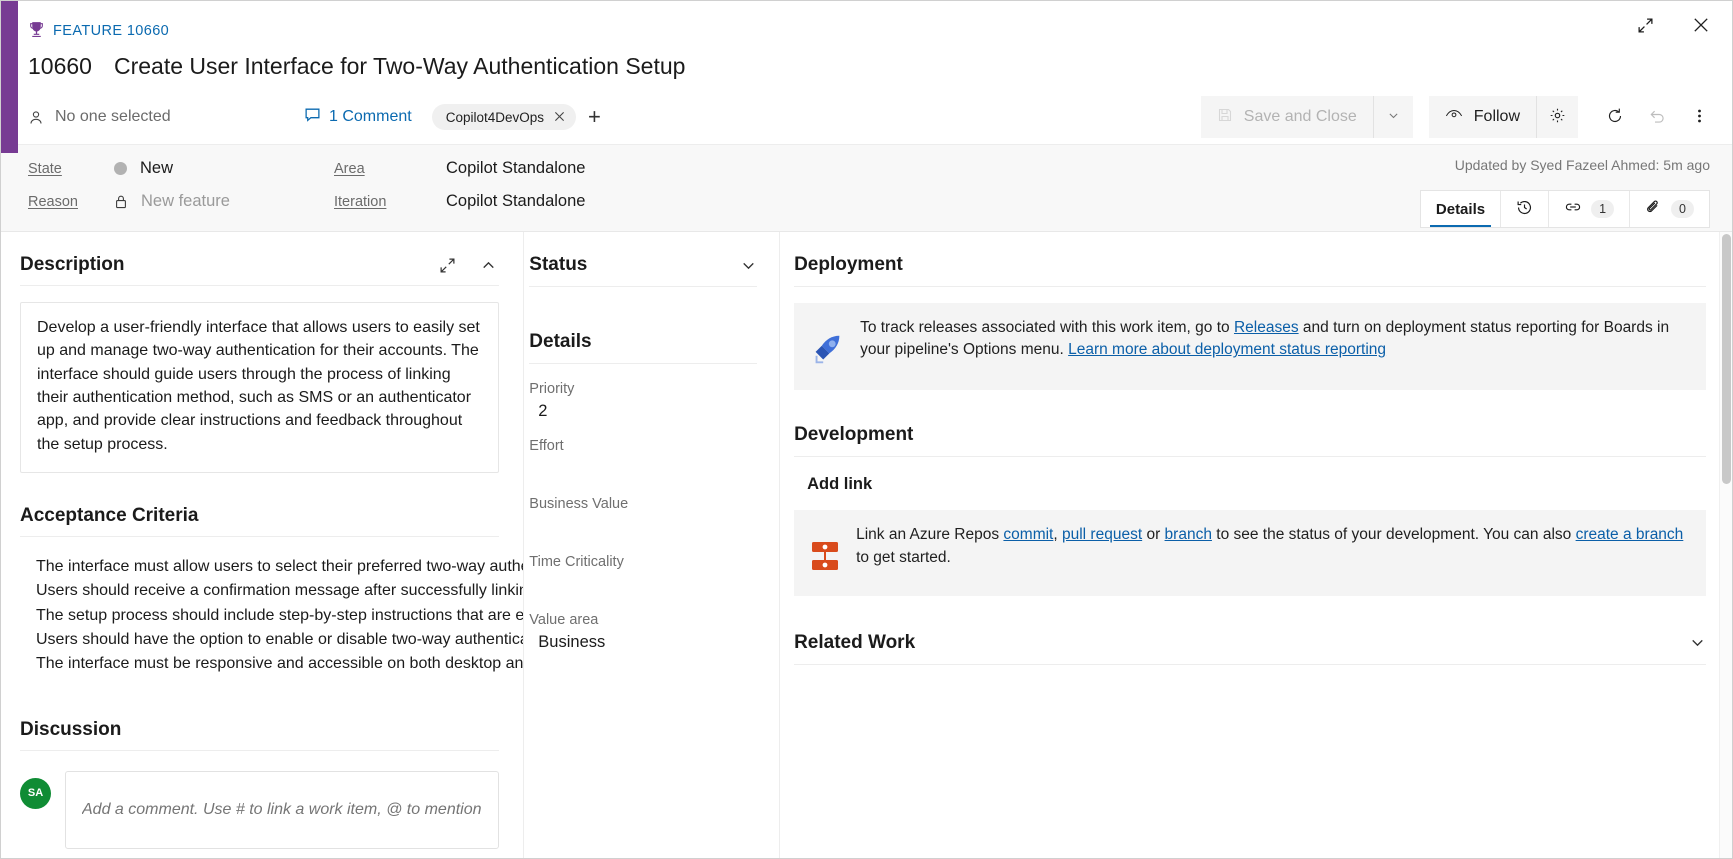  Describe the element at coordinates (643, 640) in the screenshot. I see `value-area-value: Business` at that location.